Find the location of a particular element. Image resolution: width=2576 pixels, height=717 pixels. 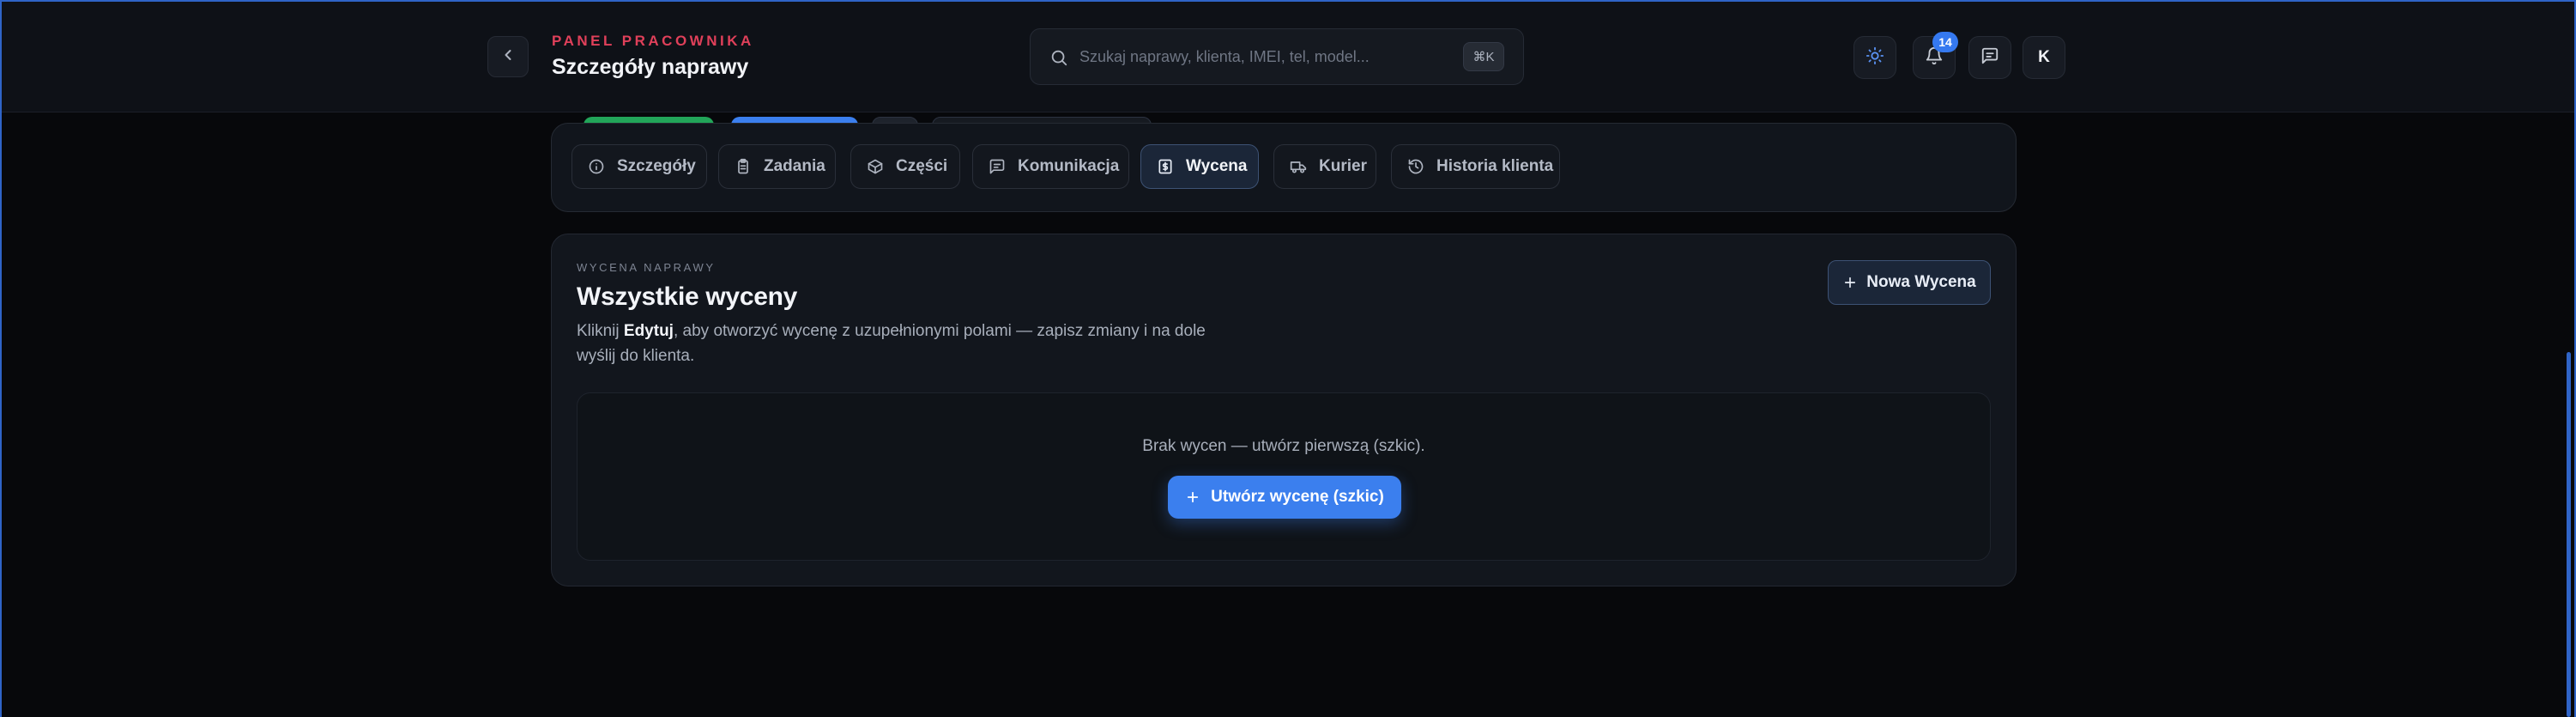

sun-icon is located at coordinates (1874, 58).